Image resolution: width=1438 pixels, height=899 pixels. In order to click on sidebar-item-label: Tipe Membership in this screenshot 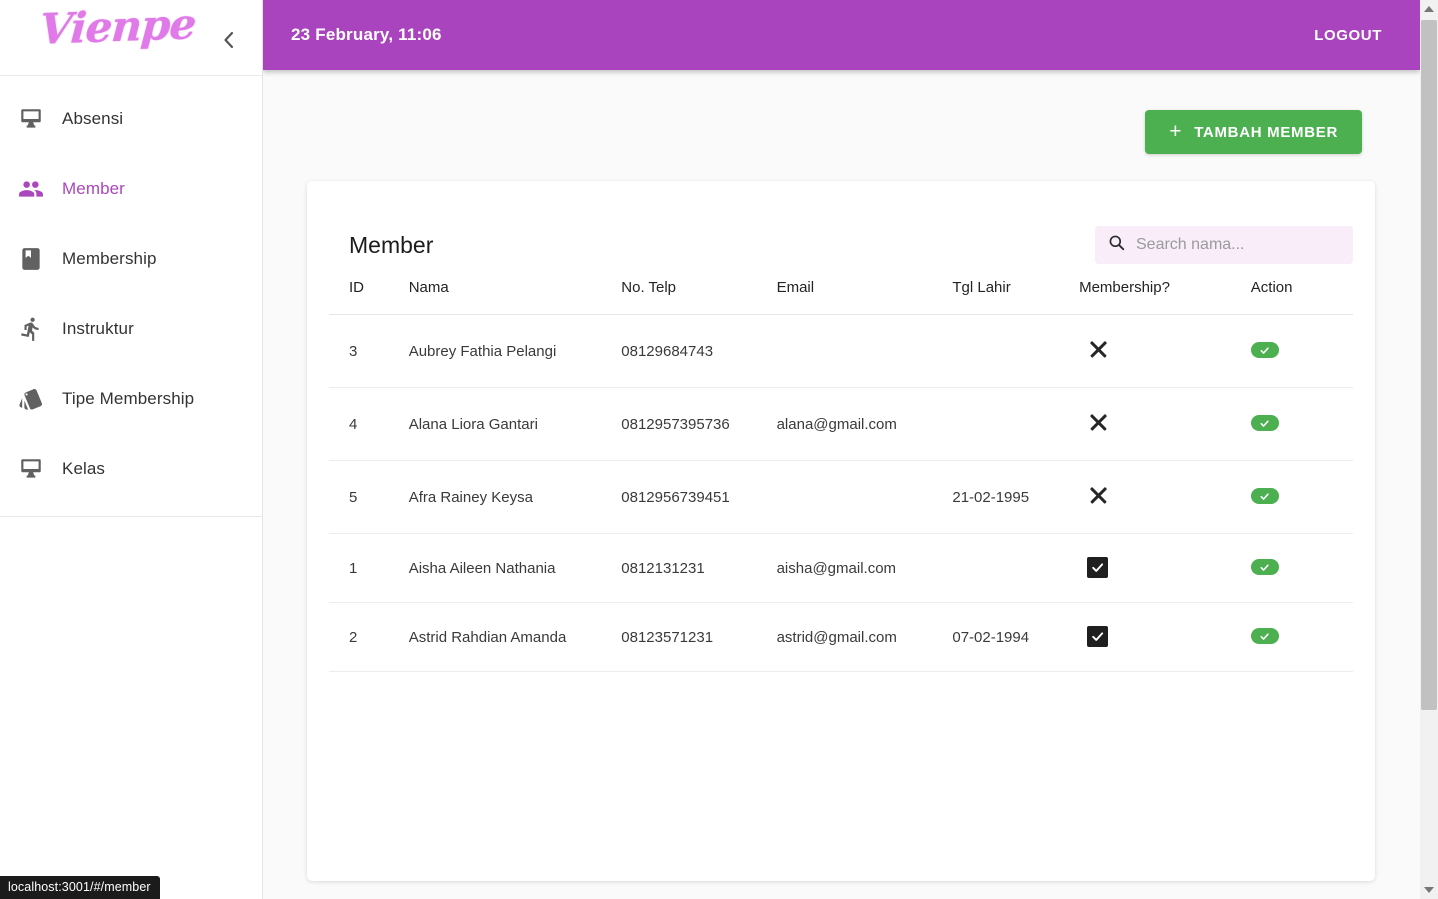, I will do `click(128, 398)`.